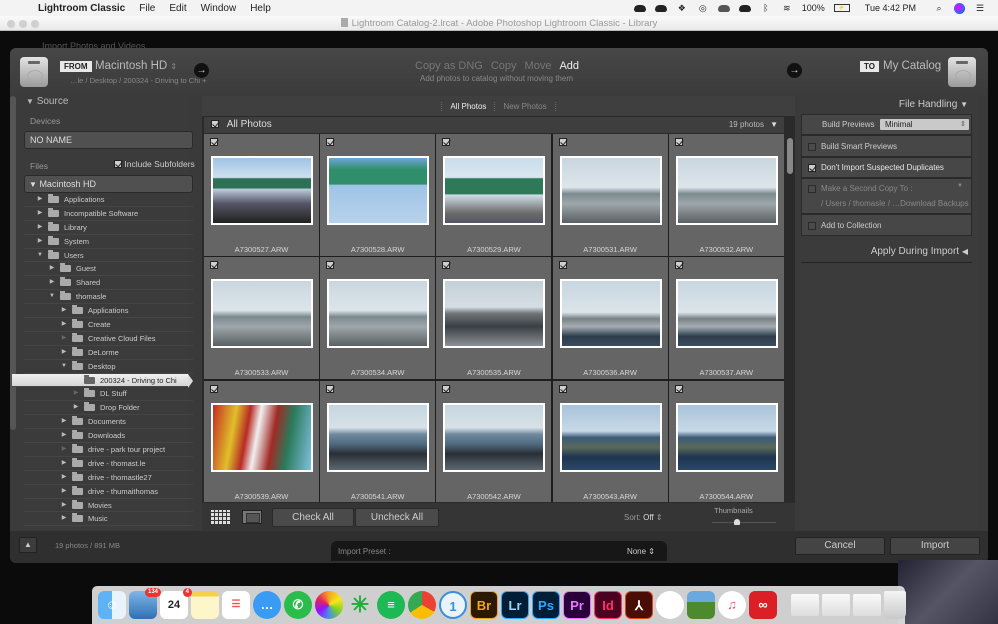 Image resolution: width=998 pixels, height=624 pixels. What do you see at coordinates (391, 605) in the screenshot?
I see `spotify-icon: ≡` at bounding box center [391, 605].